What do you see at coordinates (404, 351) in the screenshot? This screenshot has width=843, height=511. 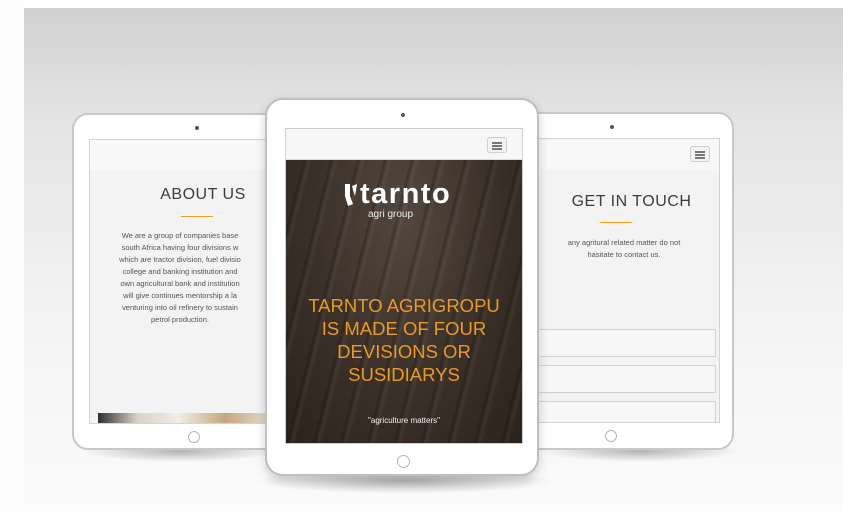 I see `headline-line: DEVISIONS OR` at bounding box center [404, 351].